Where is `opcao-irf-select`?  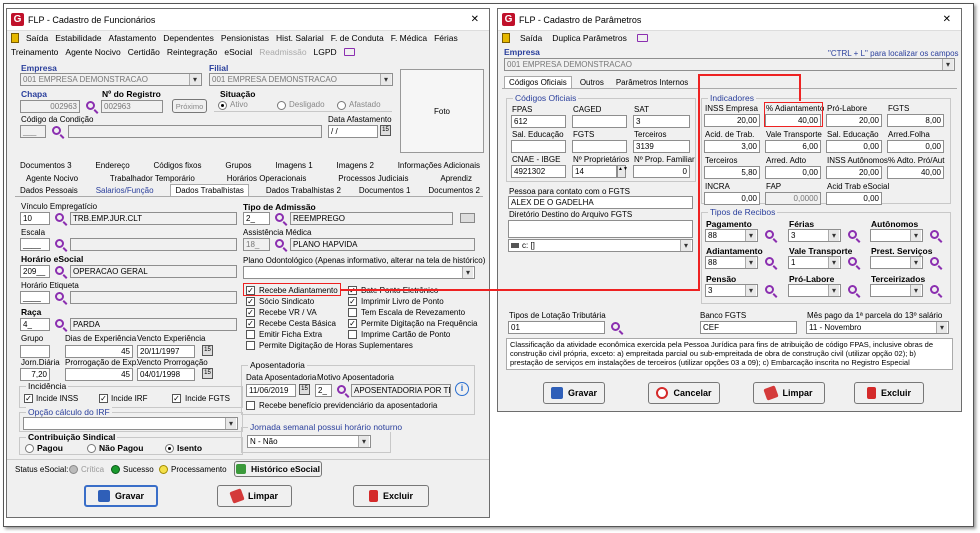
opcao-irf-select is located at coordinates (130, 423).